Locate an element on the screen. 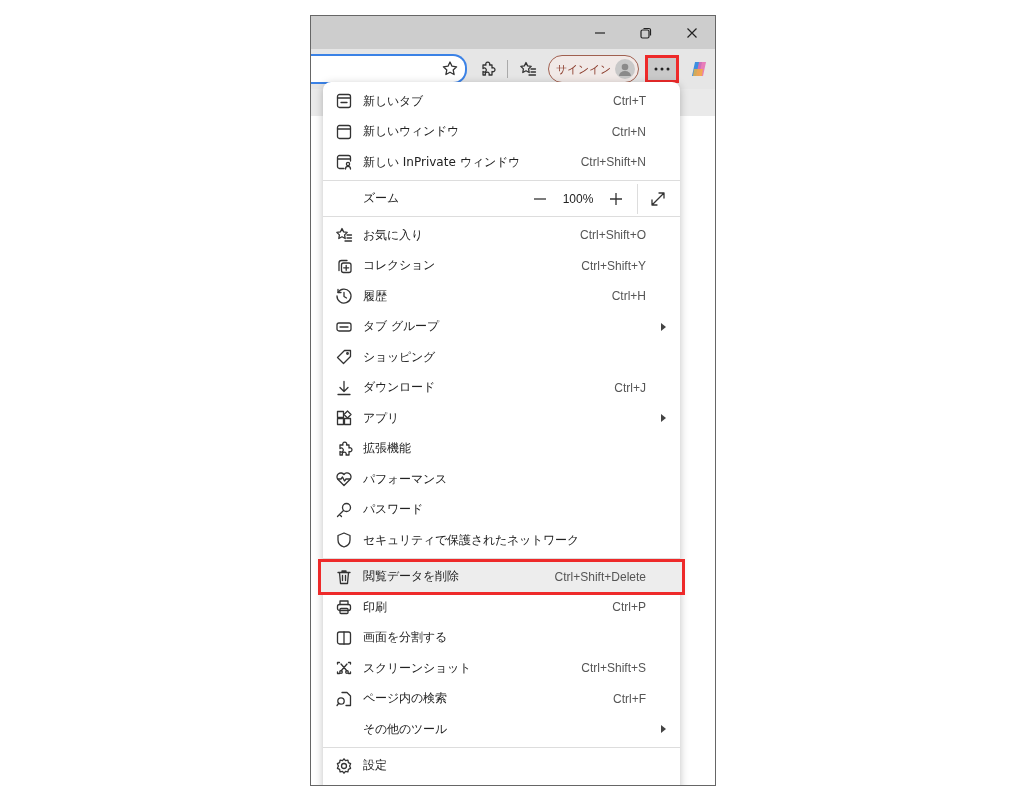 The image size is (1024, 800). menu-item: パフォーマンス is located at coordinates (501, 479).